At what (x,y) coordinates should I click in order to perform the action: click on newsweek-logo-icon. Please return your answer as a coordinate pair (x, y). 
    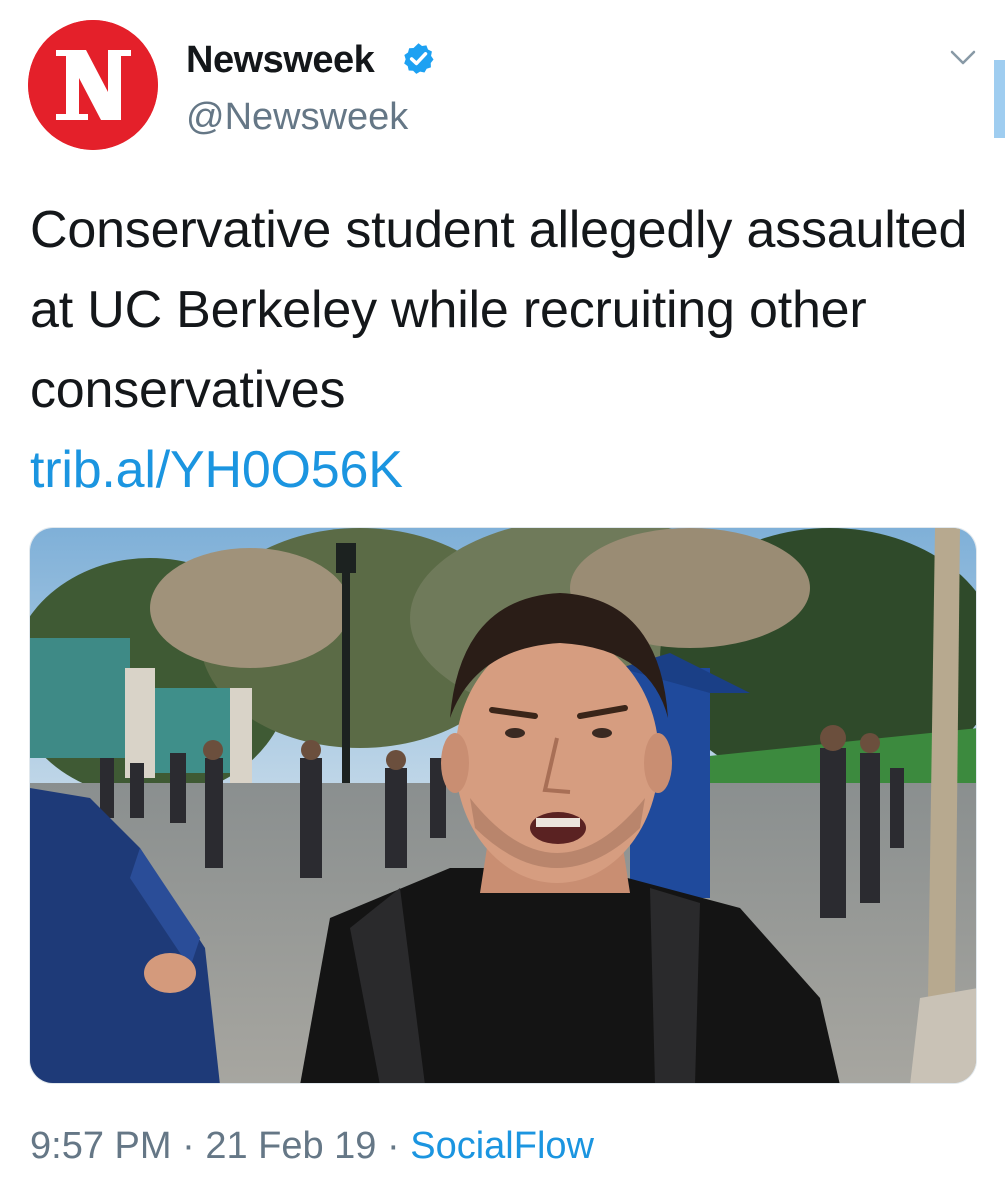
    Looking at the image, I should click on (93, 85).